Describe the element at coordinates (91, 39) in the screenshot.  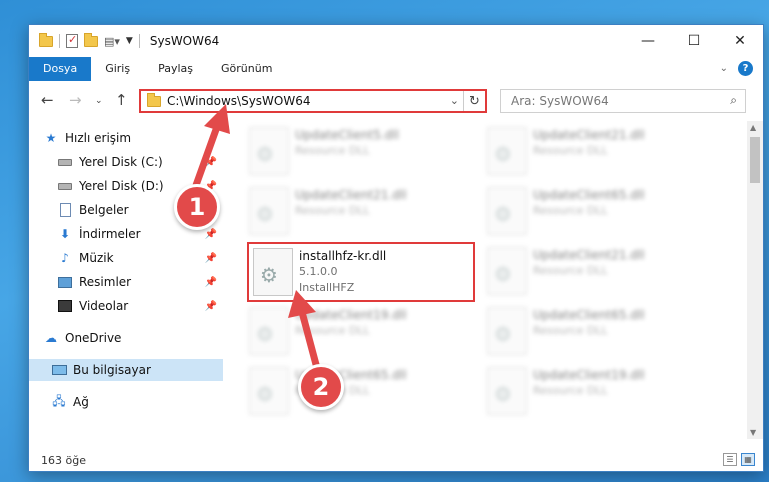
I see `new-folder-icon` at that location.